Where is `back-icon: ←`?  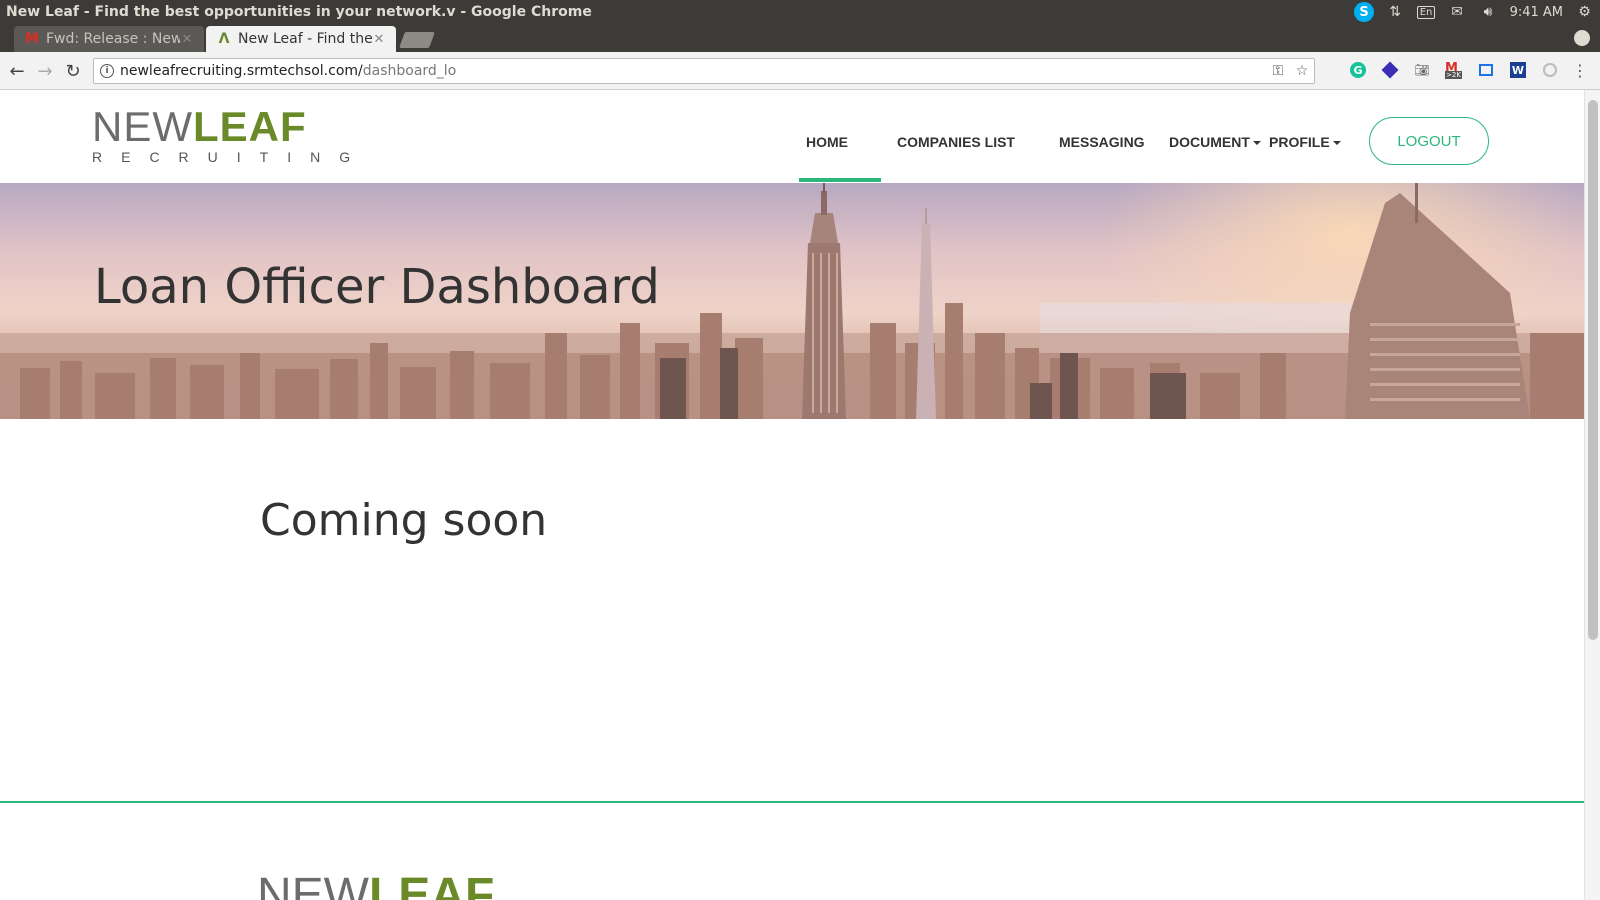 back-icon: ← is located at coordinates (17, 71).